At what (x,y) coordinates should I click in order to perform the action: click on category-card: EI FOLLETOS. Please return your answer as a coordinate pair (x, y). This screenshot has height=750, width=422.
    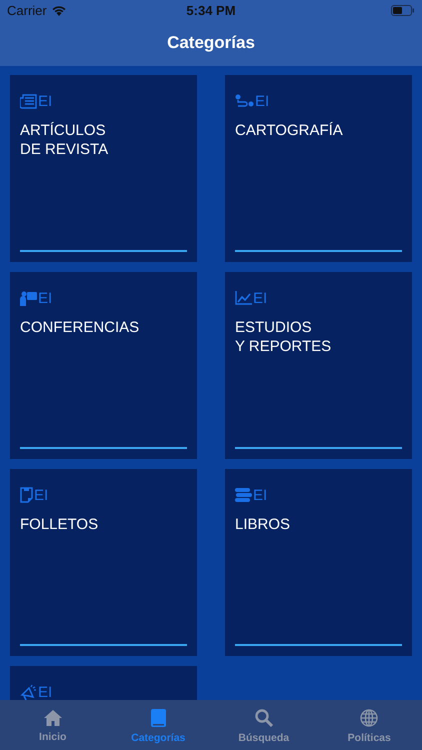
    Looking at the image, I should click on (103, 562).